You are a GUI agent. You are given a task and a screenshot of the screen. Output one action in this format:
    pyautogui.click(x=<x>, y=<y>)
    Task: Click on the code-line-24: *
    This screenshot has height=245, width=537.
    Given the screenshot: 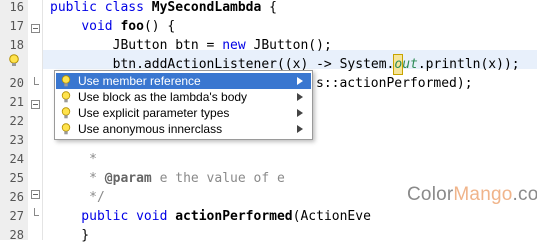 What is the action you would take?
    pyautogui.click(x=73, y=159)
    